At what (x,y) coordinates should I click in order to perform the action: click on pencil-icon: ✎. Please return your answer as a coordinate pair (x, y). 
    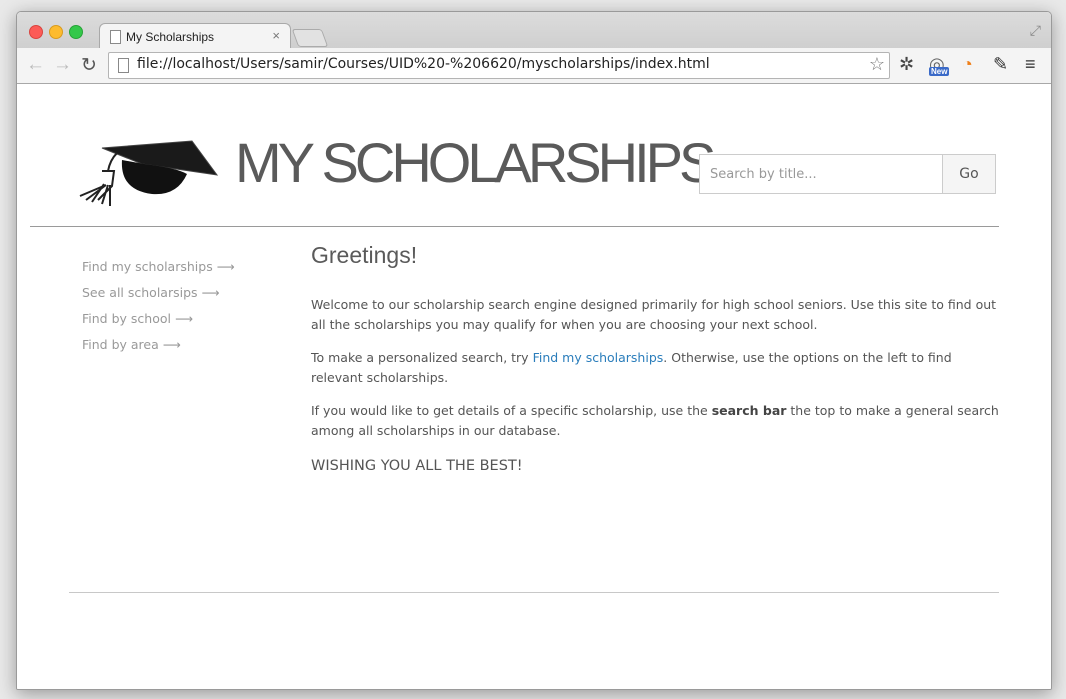
    Looking at the image, I should click on (1000, 64).